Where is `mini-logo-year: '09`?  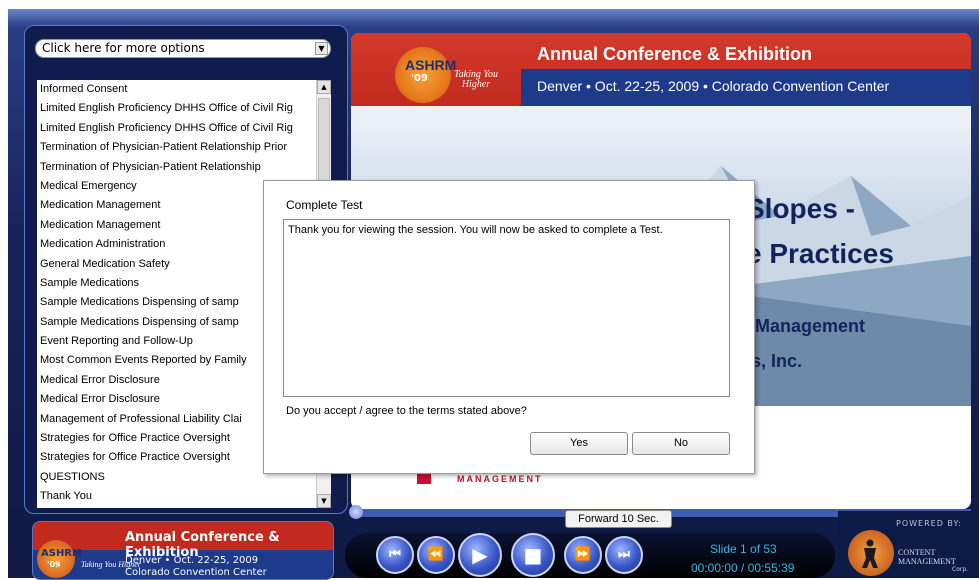 mini-logo-year: '09 is located at coordinates (54, 564).